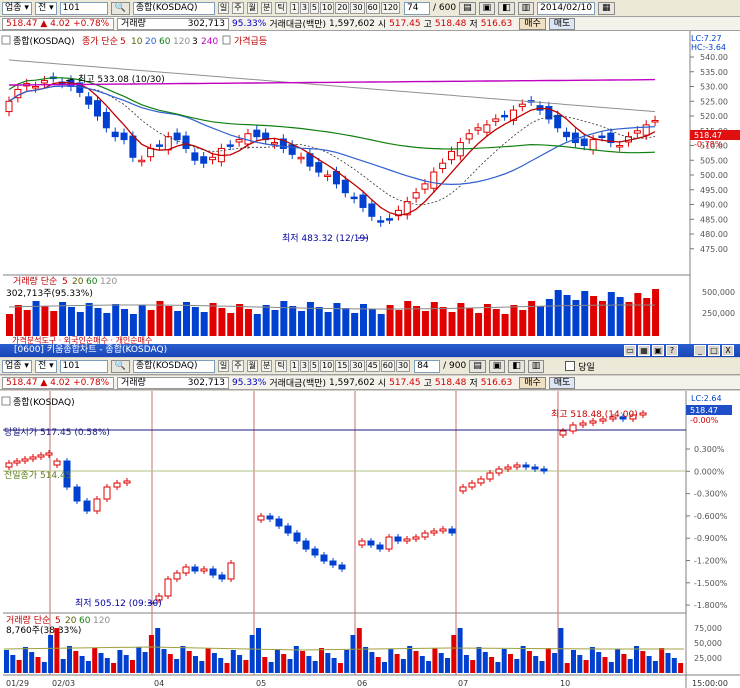 The height and width of the screenshot is (688, 740). What do you see at coordinates (532, 382) in the screenshot?
I see `buy-button-2: 매수` at bounding box center [532, 382].